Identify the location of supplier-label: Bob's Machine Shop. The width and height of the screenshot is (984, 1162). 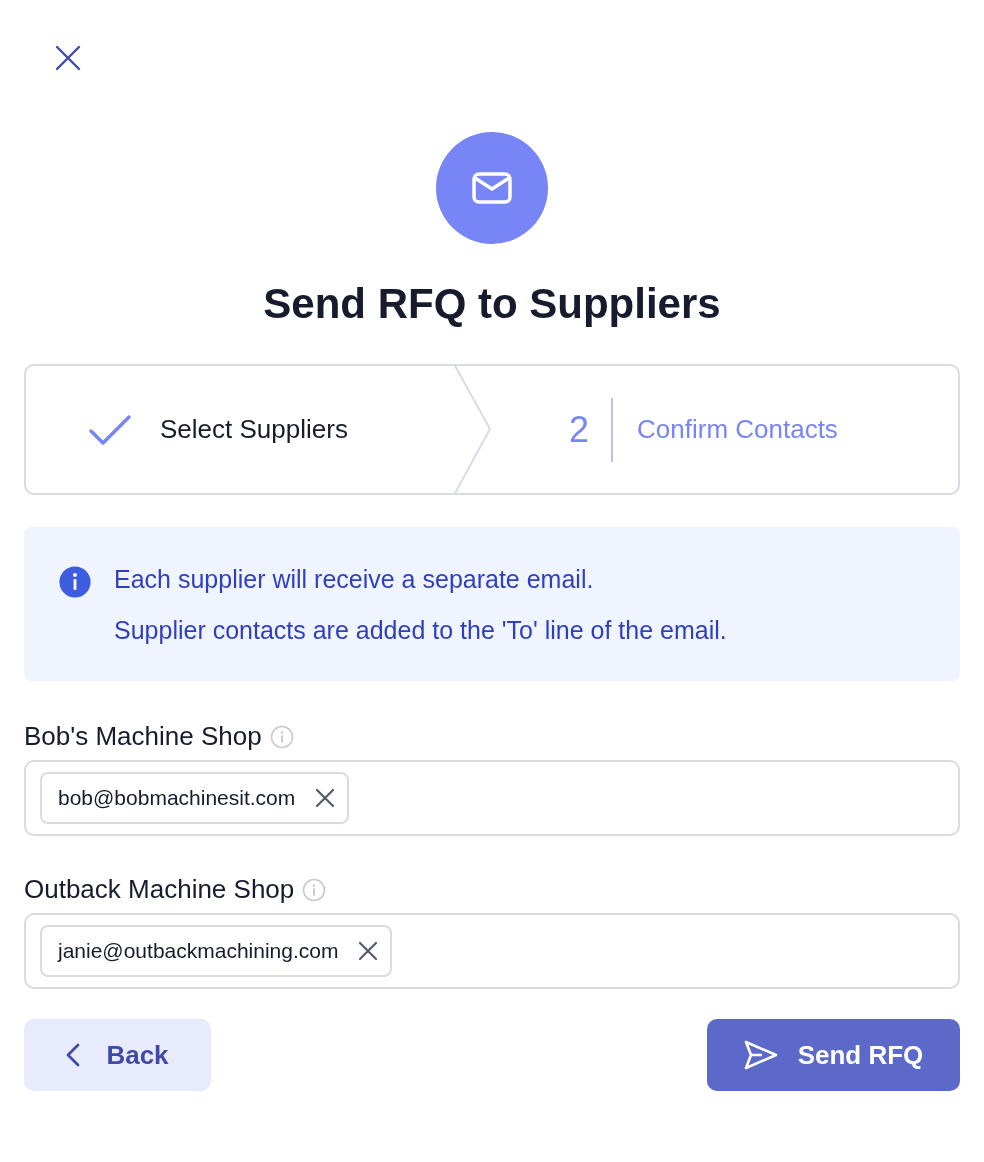
(143, 736).